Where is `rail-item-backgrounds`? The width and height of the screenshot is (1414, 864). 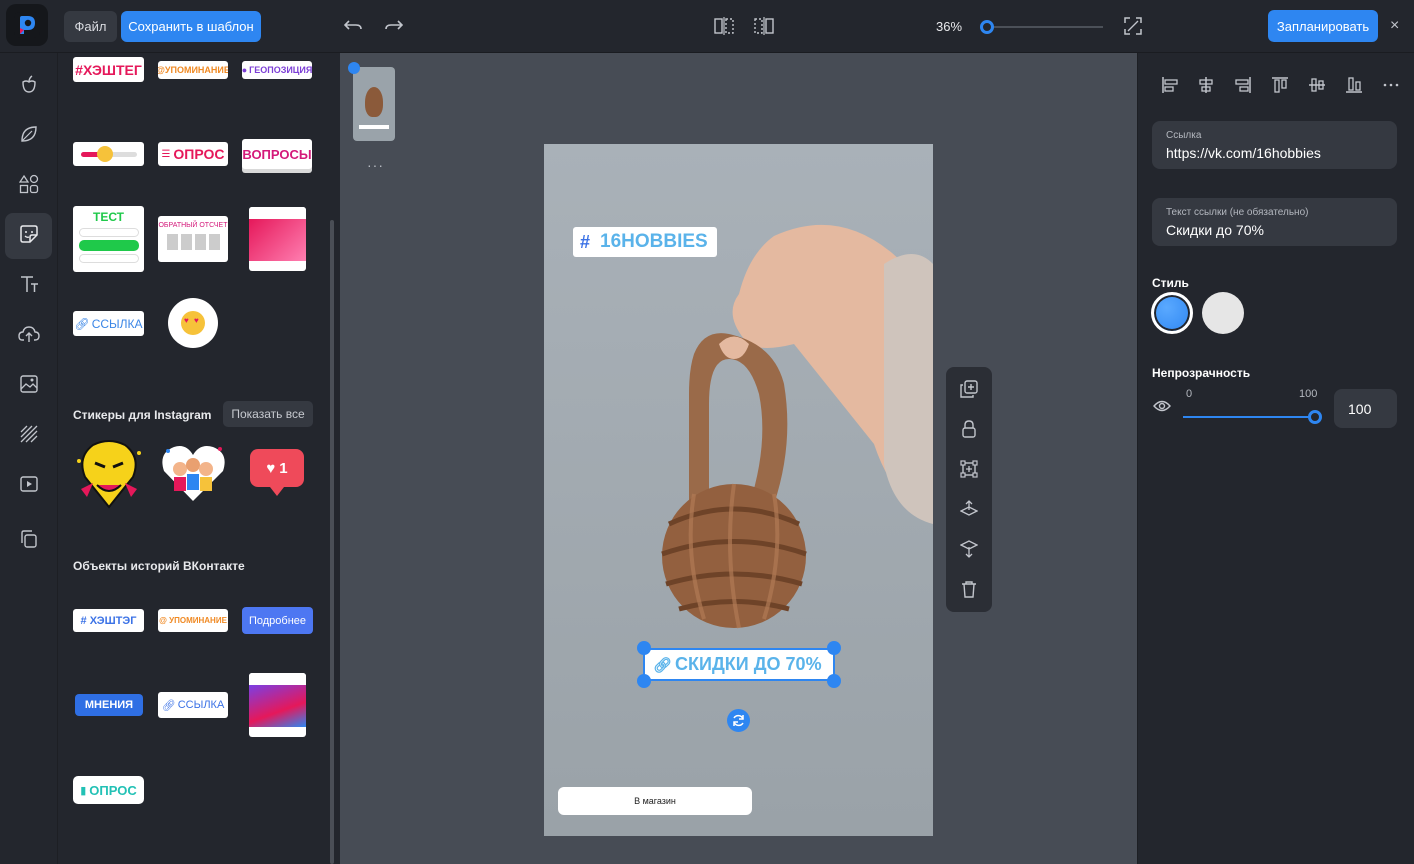 rail-item-backgrounds is located at coordinates (28, 436).